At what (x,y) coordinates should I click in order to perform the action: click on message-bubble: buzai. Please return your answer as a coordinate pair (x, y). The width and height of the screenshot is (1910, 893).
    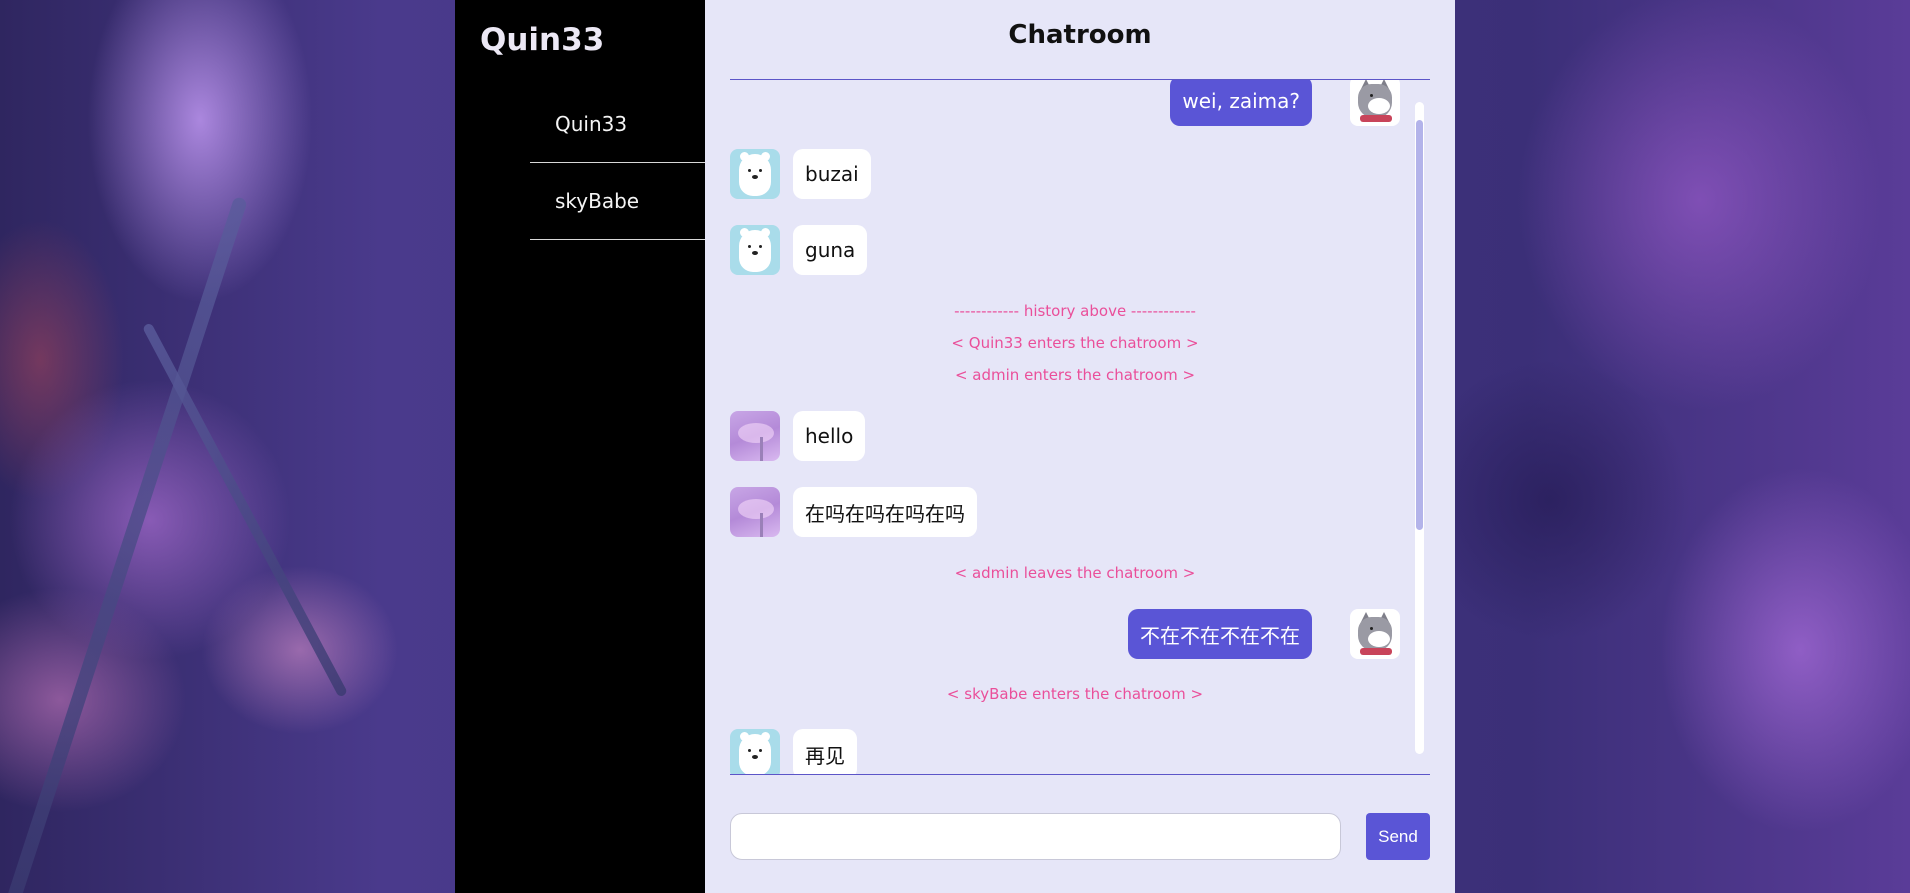
    Looking at the image, I should click on (832, 174).